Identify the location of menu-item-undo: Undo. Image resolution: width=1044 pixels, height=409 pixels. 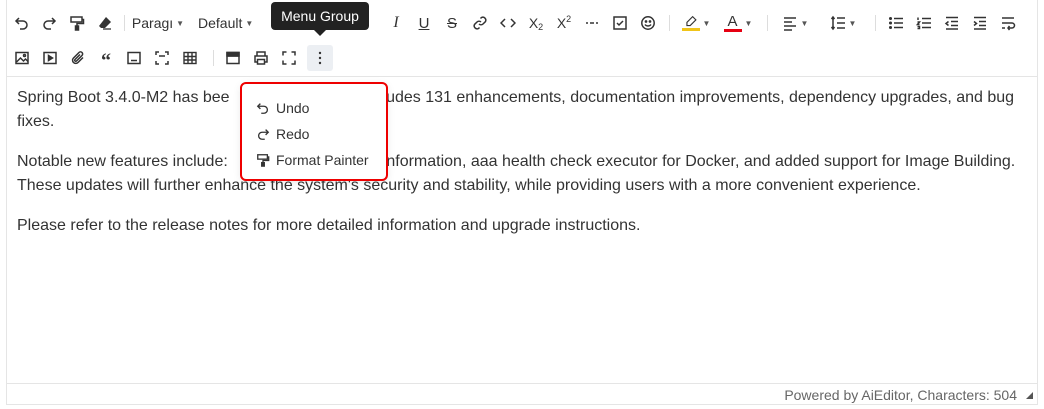
(282, 108).